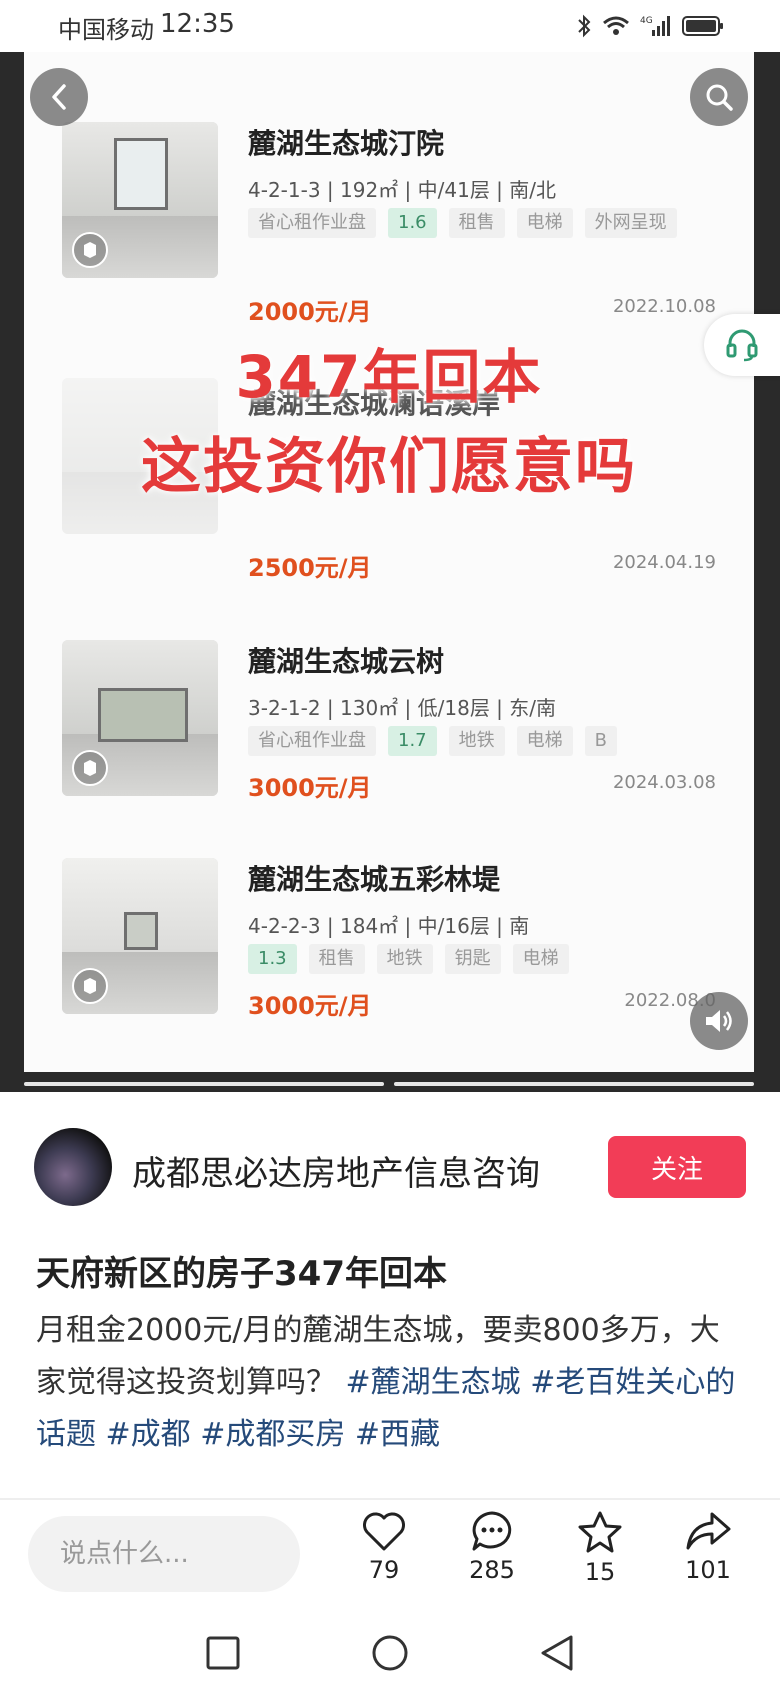 The height and width of the screenshot is (1690, 780). I want to click on system-nav-bar, so click(390, 1652).